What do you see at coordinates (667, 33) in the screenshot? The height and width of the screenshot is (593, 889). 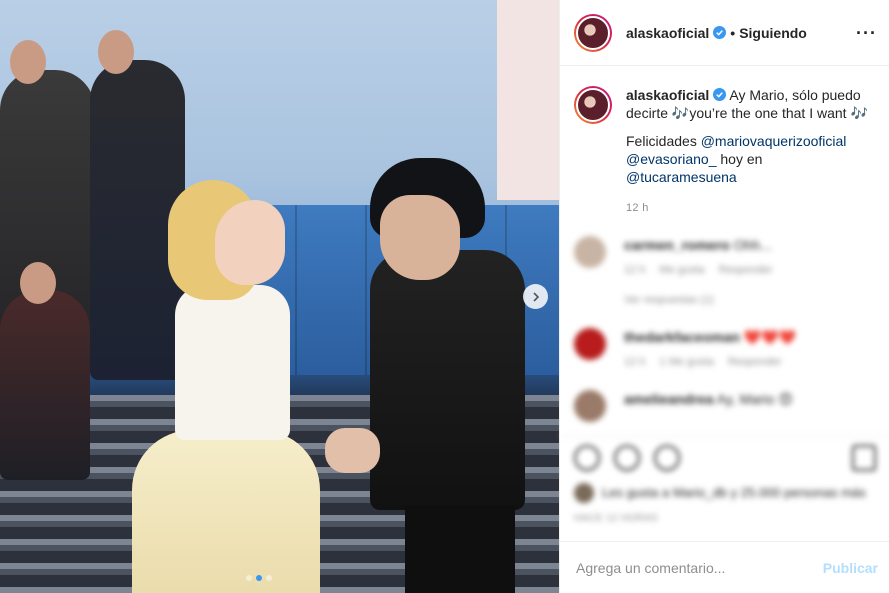 I see `header-username: alaskaoficial` at bounding box center [667, 33].